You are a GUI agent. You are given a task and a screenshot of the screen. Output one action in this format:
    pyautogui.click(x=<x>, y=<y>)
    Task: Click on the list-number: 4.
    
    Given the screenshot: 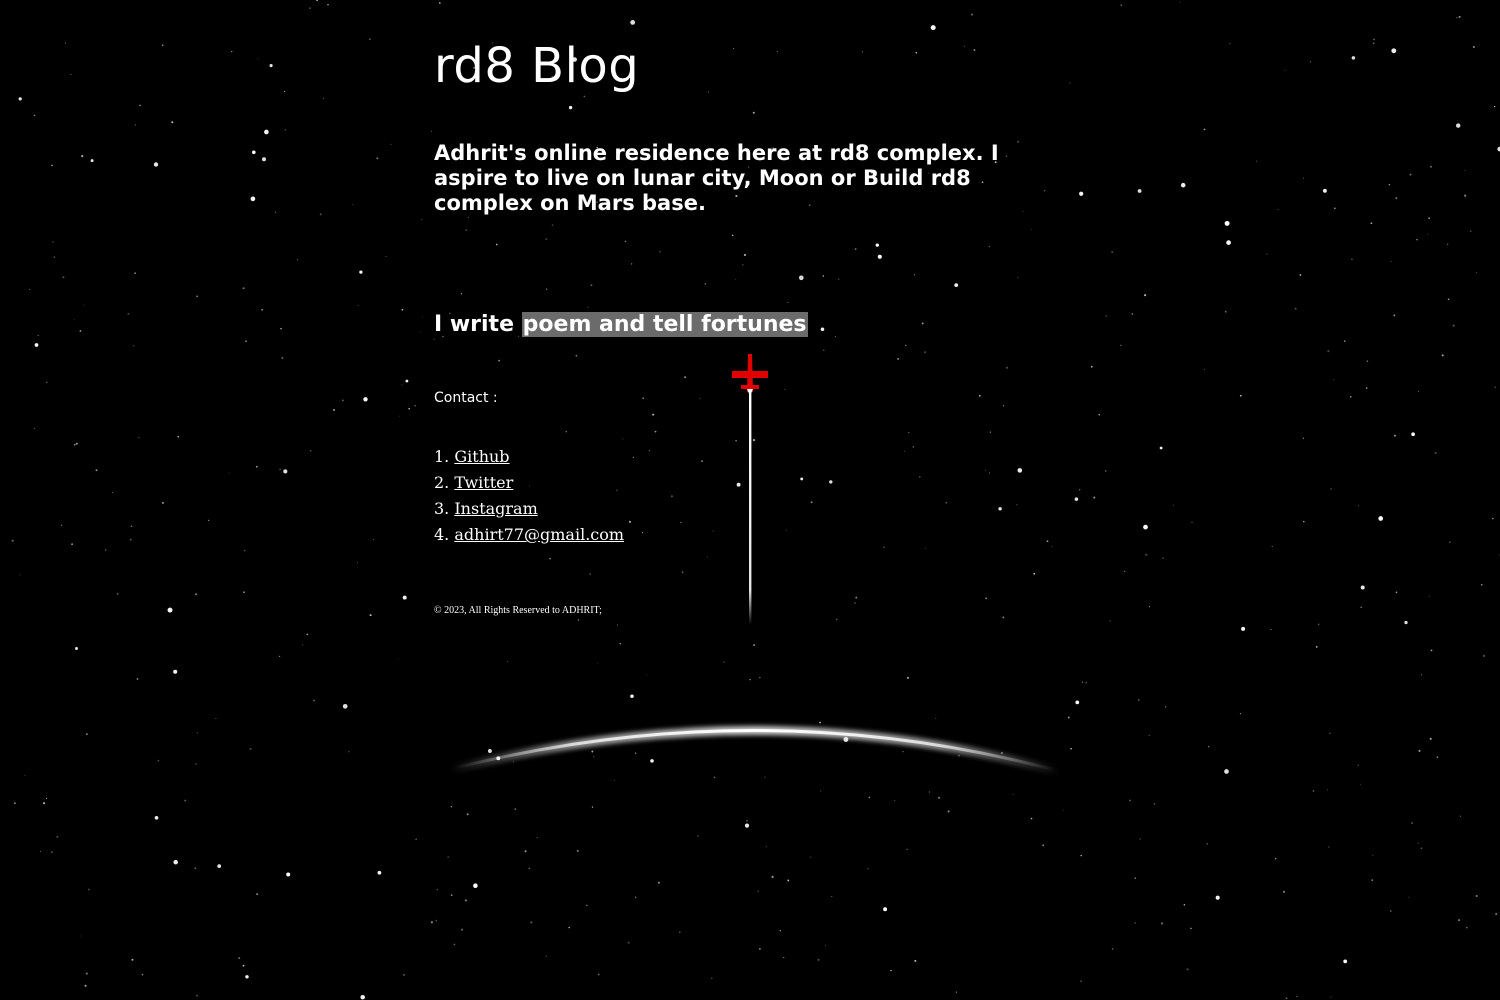 What is the action you would take?
    pyautogui.click(x=442, y=534)
    